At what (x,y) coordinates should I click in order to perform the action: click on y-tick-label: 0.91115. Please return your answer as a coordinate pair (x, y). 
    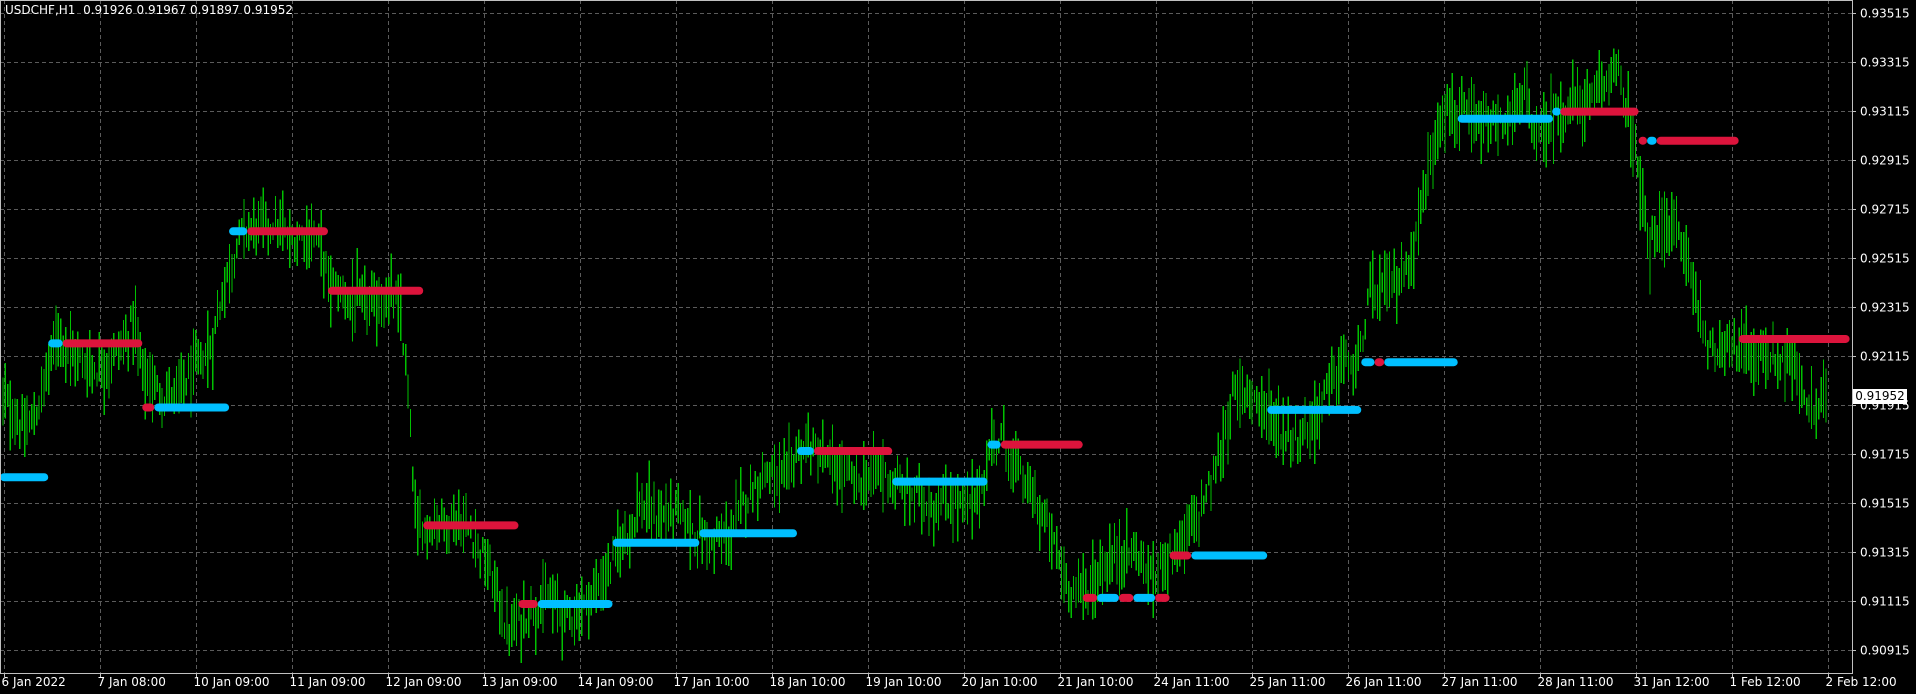
    Looking at the image, I should click on (1885, 602).